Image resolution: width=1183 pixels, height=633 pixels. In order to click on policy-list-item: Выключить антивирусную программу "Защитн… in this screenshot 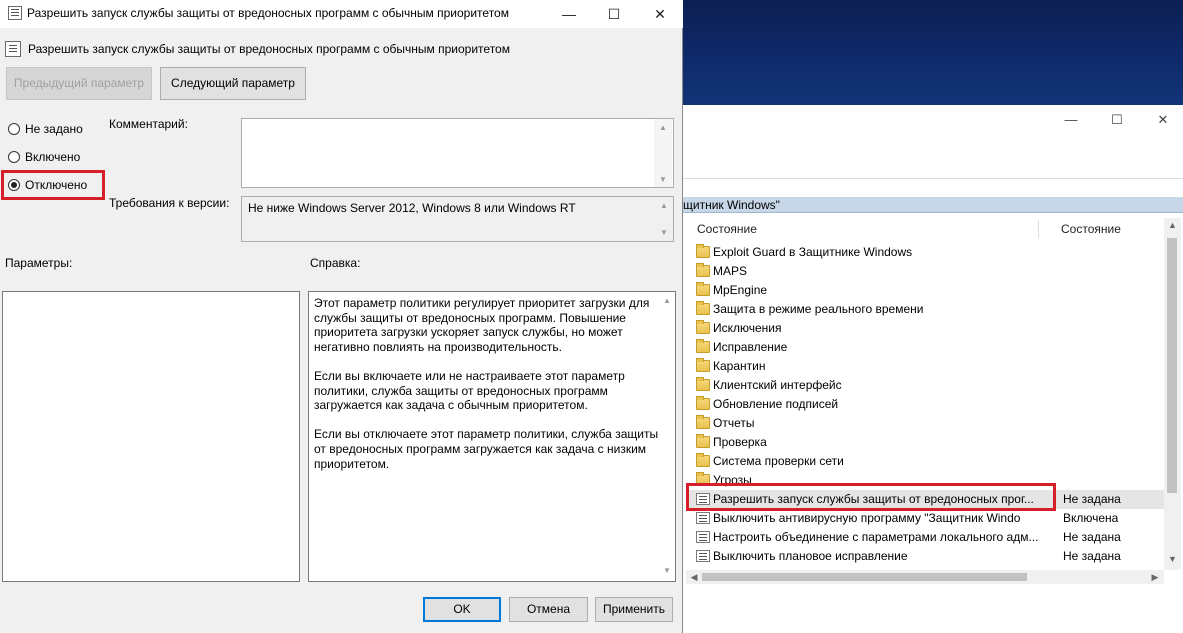, I will do `click(925, 518)`.